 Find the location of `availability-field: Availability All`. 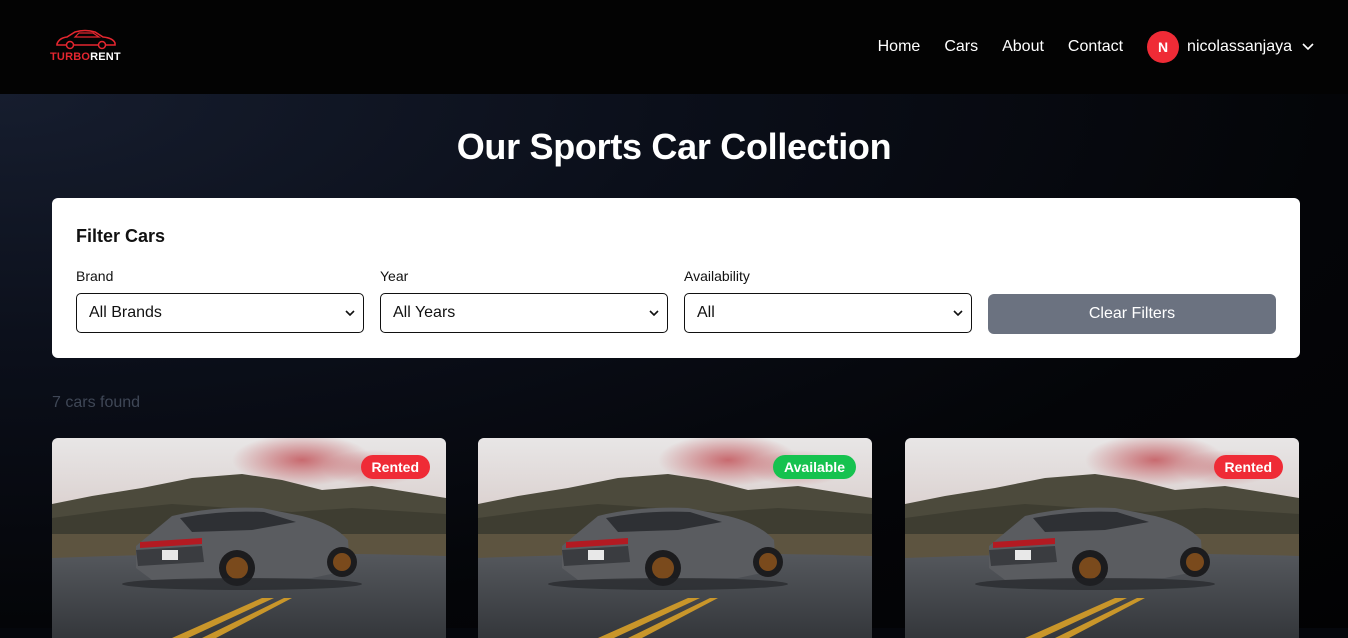

availability-field: Availability All is located at coordinates (828, 300).